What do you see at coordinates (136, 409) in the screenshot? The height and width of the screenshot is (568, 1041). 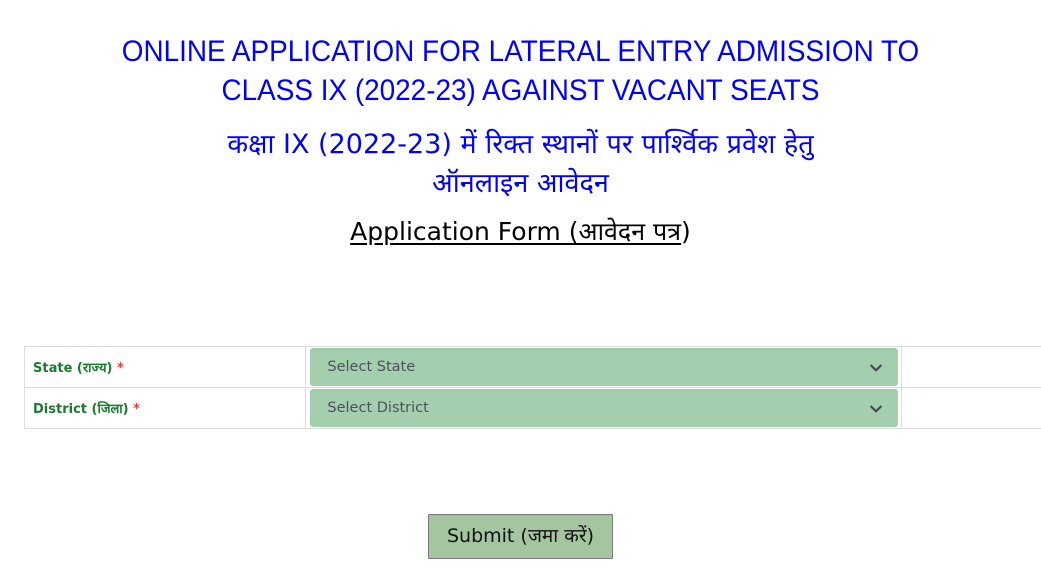 I see `district-required-asterisk: *` at bounding box center [136, 409].